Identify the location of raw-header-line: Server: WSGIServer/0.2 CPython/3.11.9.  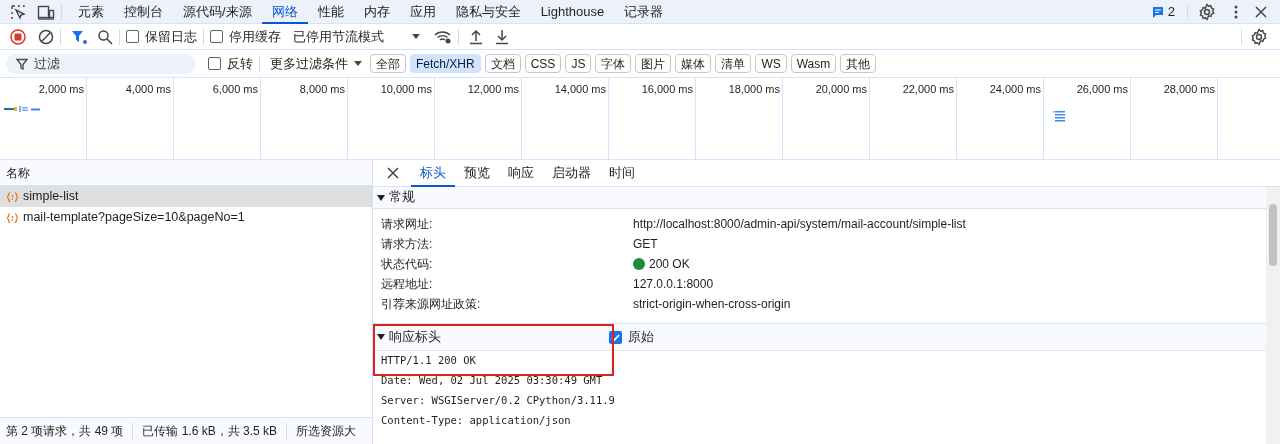
(498, 401).